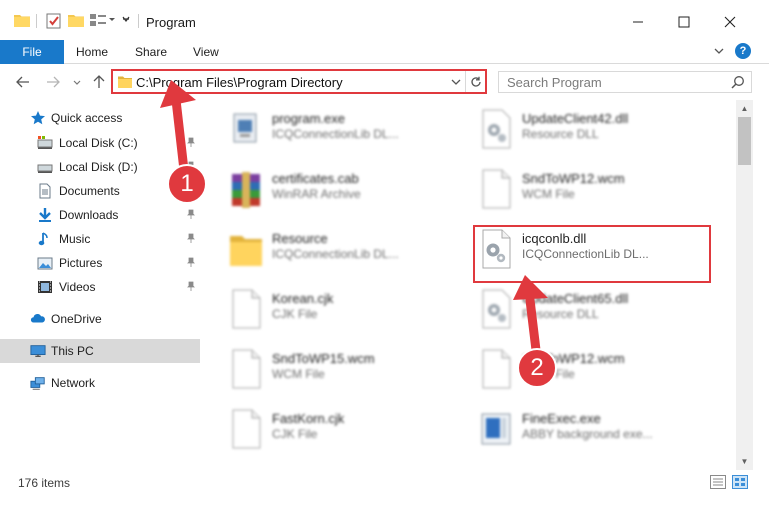  I want to click on file-item: UpdateClient42.dll Resource DLL, so click(582, 130).